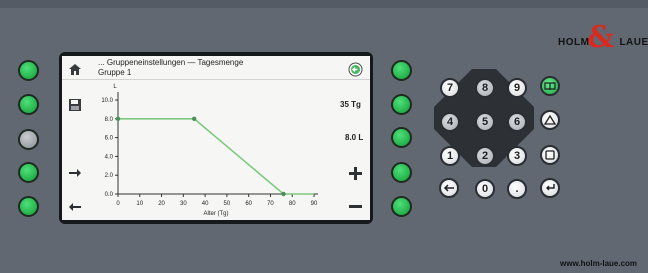 This screenshot has width=648, height=273. I want to click on keypad-key-9: 9, so click(517, 88).